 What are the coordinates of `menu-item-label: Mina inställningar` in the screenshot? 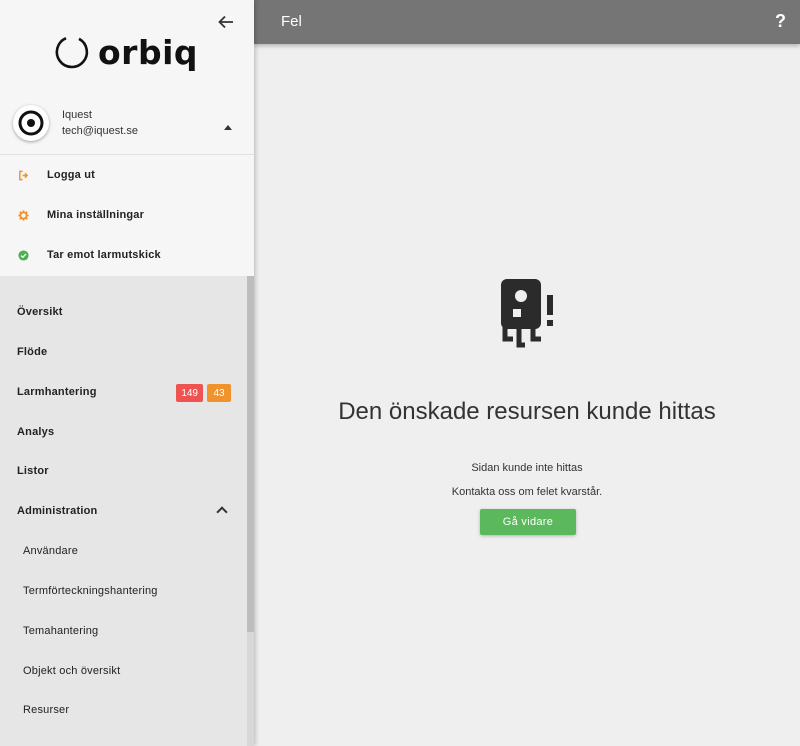 It's located at (96, 215).